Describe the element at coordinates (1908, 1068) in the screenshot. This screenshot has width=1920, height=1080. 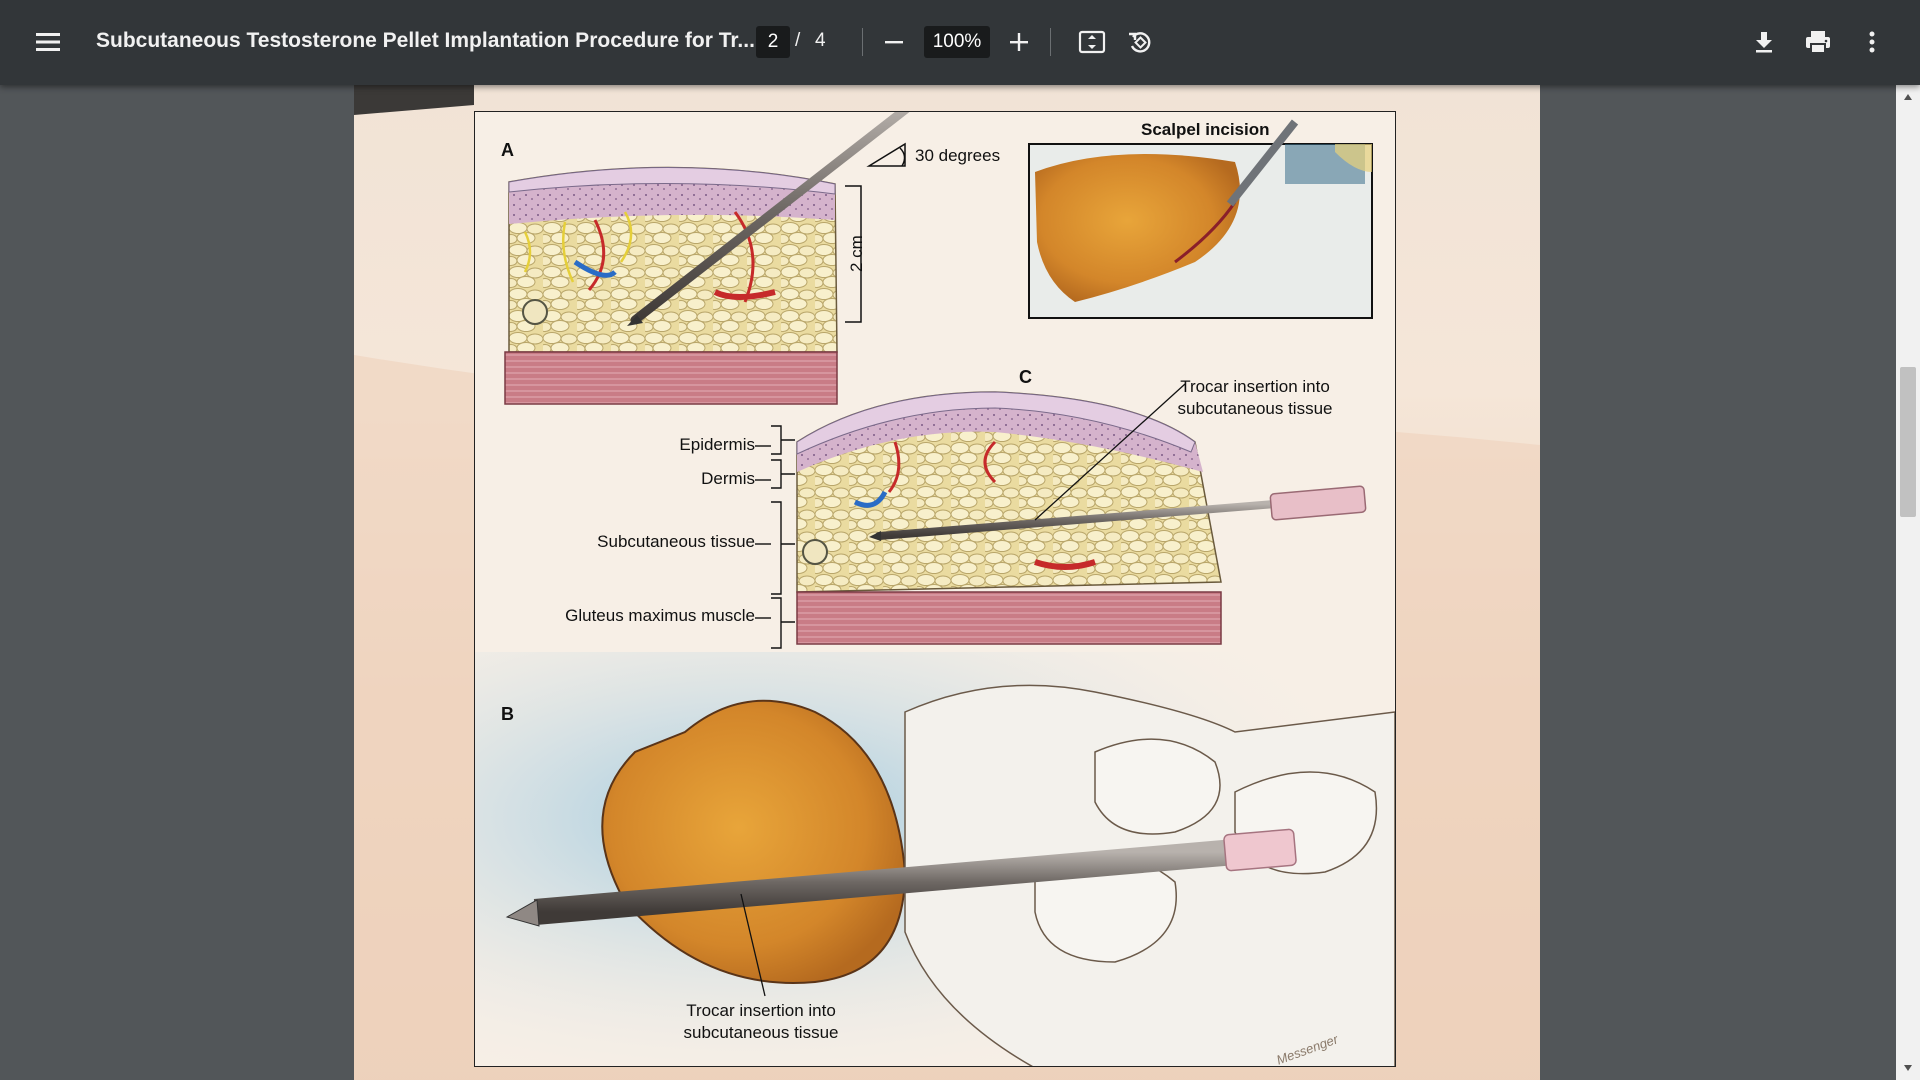
I see `scroll-down-arrow-icon` at that location.